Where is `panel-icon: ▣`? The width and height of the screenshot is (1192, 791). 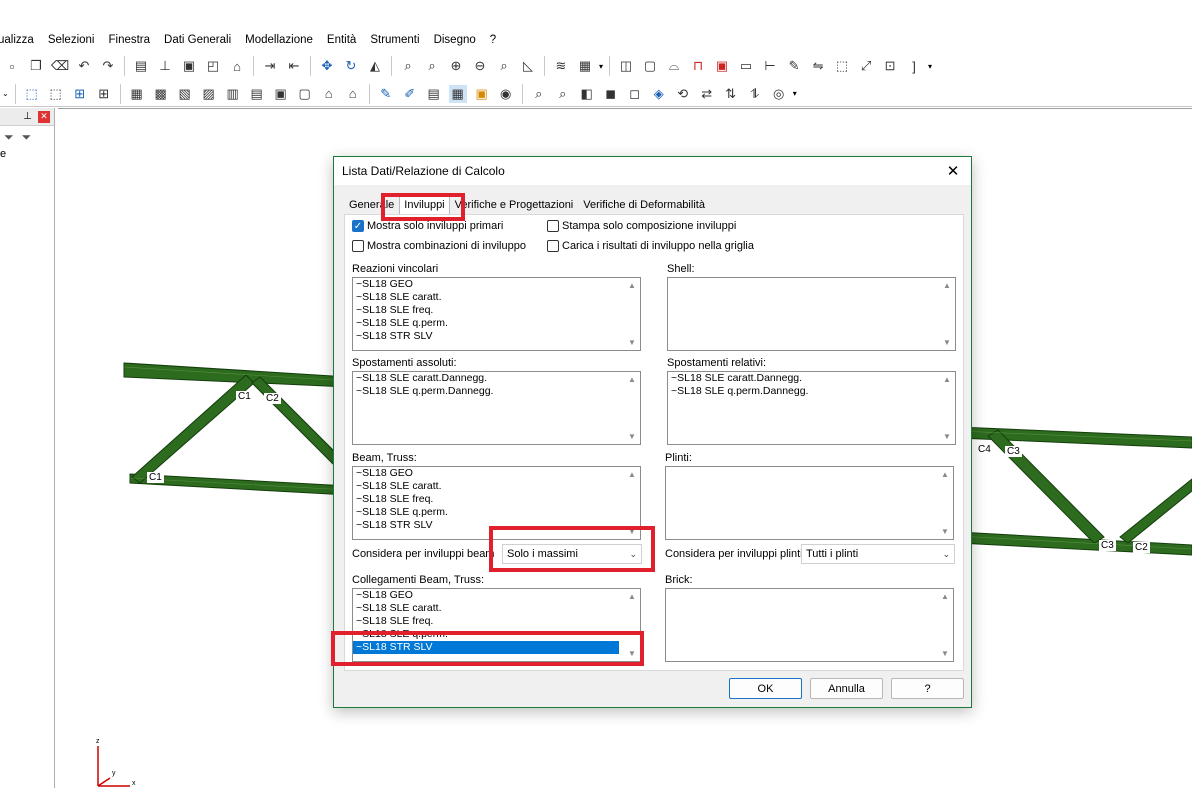 panel-icon: ▣ is located at coordinates (189, 66).